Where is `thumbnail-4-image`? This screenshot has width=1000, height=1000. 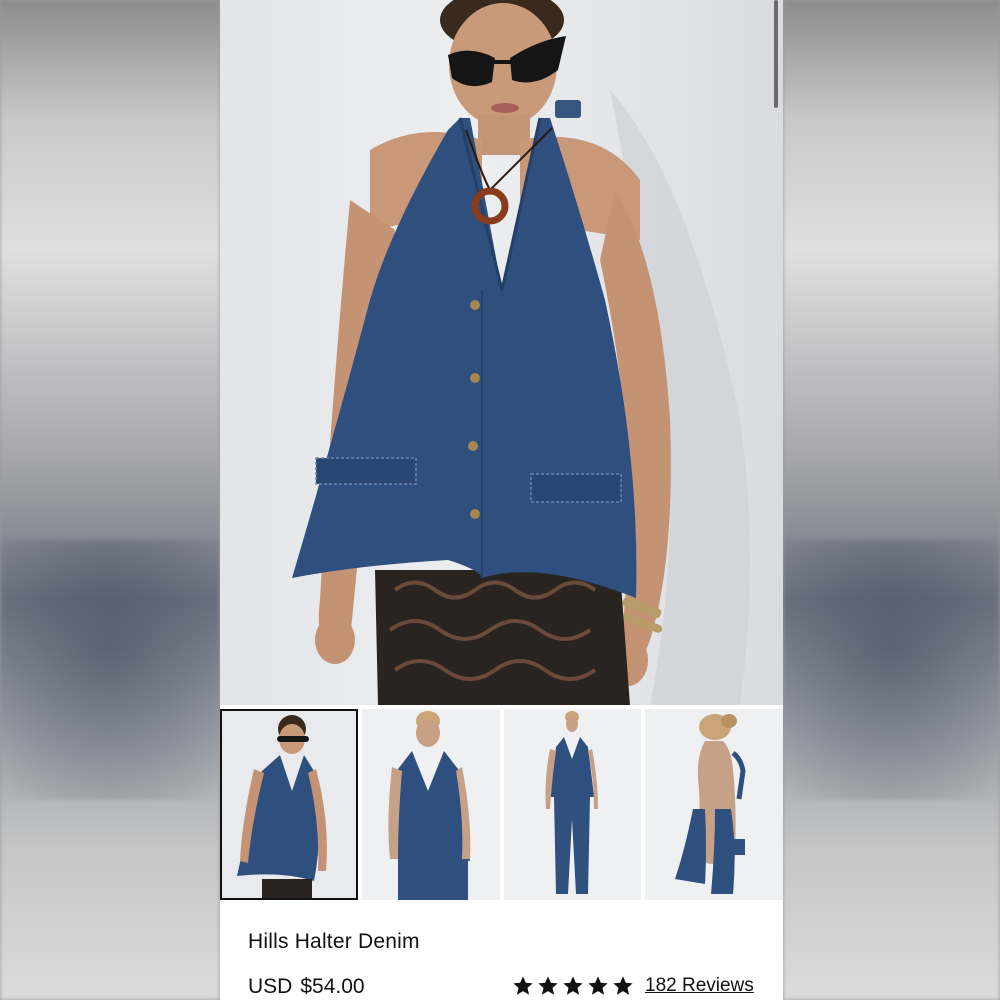
thumbnail-4-image is located at coordinates (714, 804).